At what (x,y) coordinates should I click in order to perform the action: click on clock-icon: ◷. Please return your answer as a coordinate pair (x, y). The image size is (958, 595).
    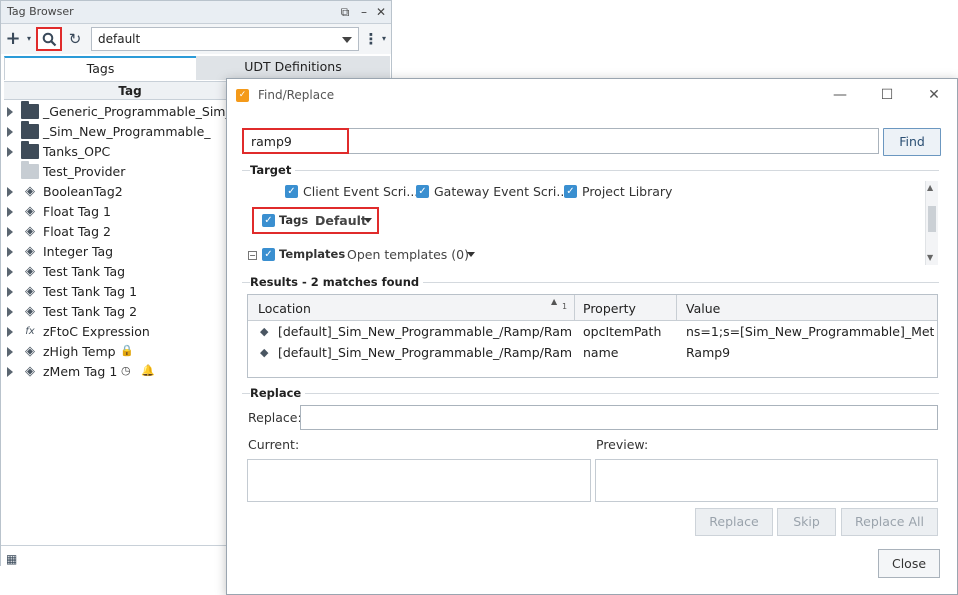
    Looking at the image, I should click on (126, 370).